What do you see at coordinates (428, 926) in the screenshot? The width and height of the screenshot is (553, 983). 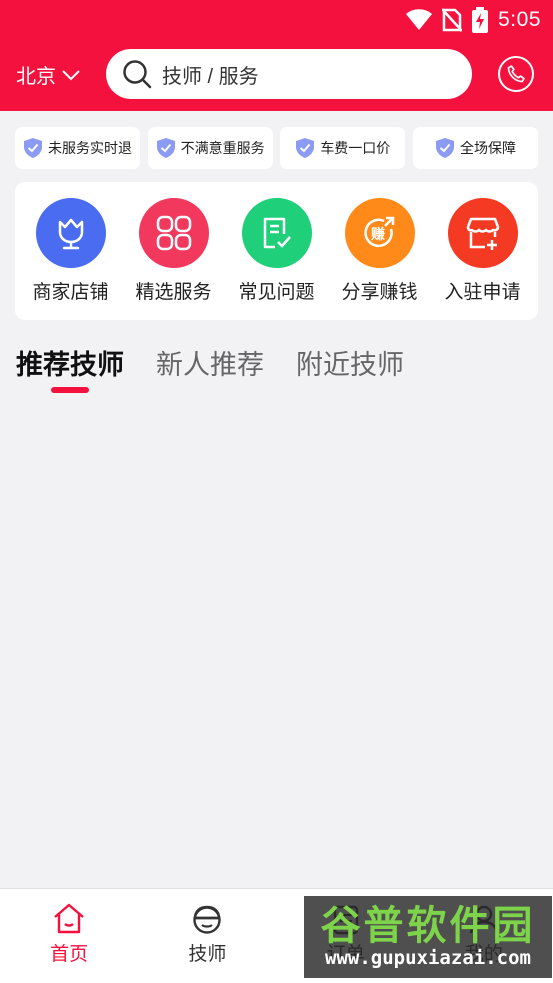 I see `watermark-title: 谷普软件园` at bounding box center [428, 926].